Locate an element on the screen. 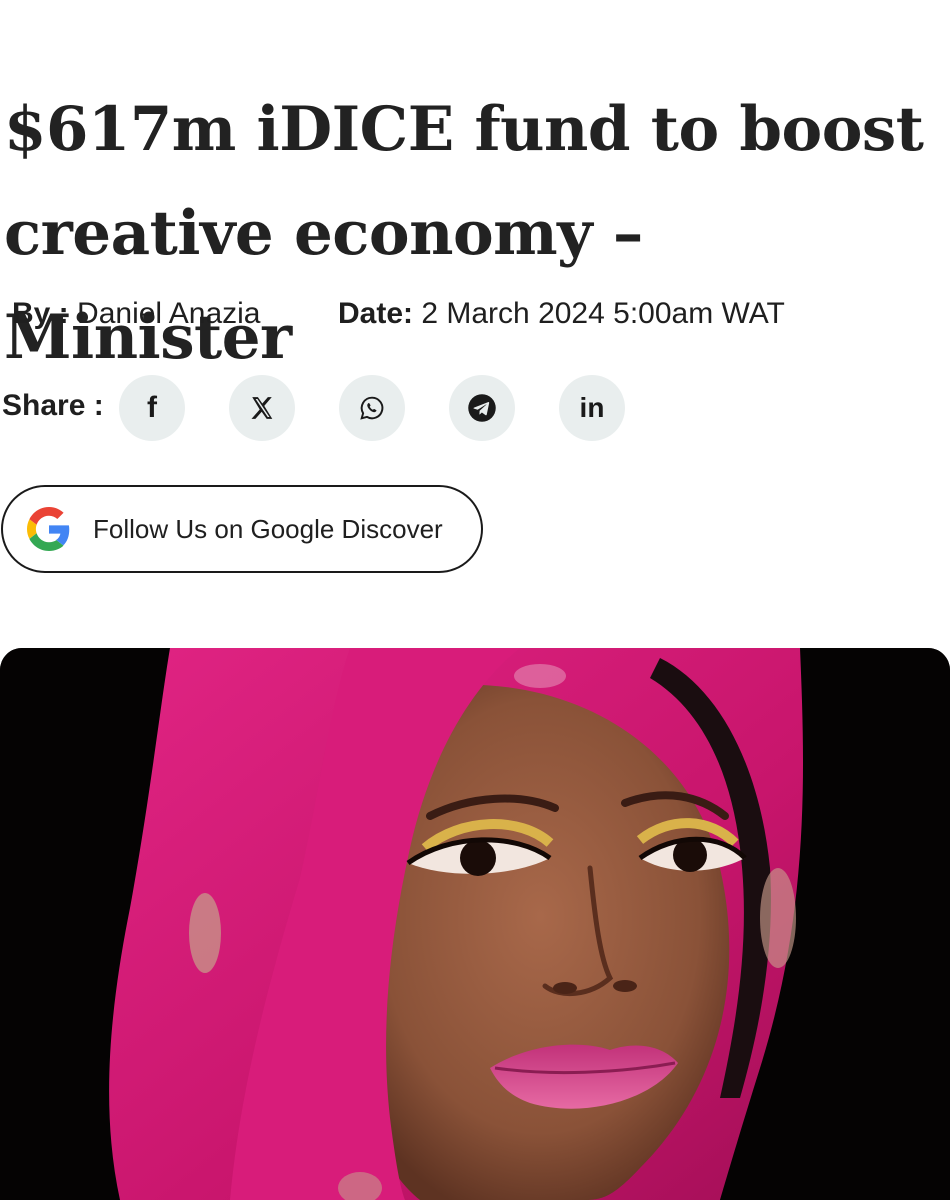  whatsapp-icon is located at coordinates (372, 408).